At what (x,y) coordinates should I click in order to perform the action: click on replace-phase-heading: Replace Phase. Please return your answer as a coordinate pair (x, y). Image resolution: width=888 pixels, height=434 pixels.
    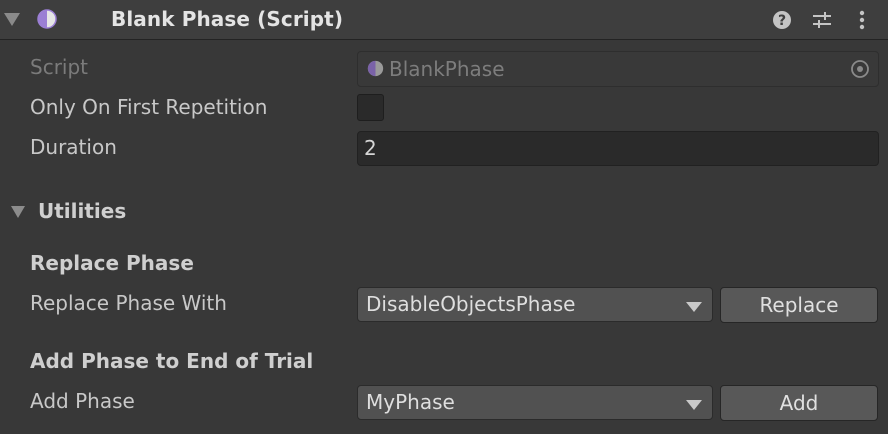
    Looking at the image, I should click on (112, 263).